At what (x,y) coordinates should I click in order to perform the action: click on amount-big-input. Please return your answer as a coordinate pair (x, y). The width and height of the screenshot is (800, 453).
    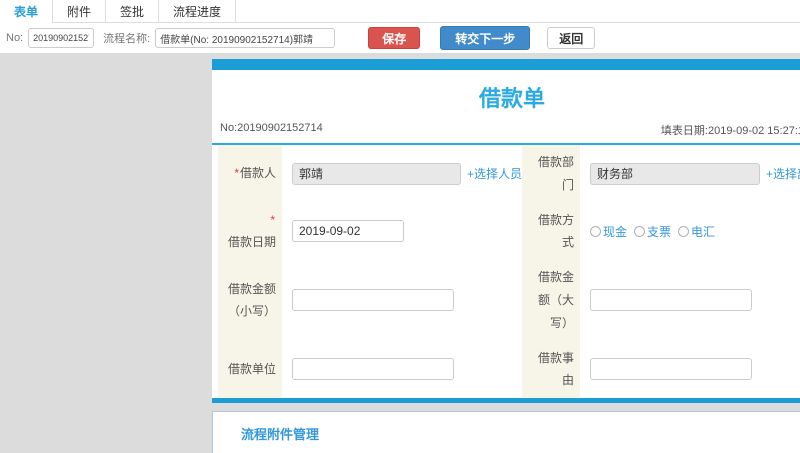
    Looking at the image, I should click on (671, 300).